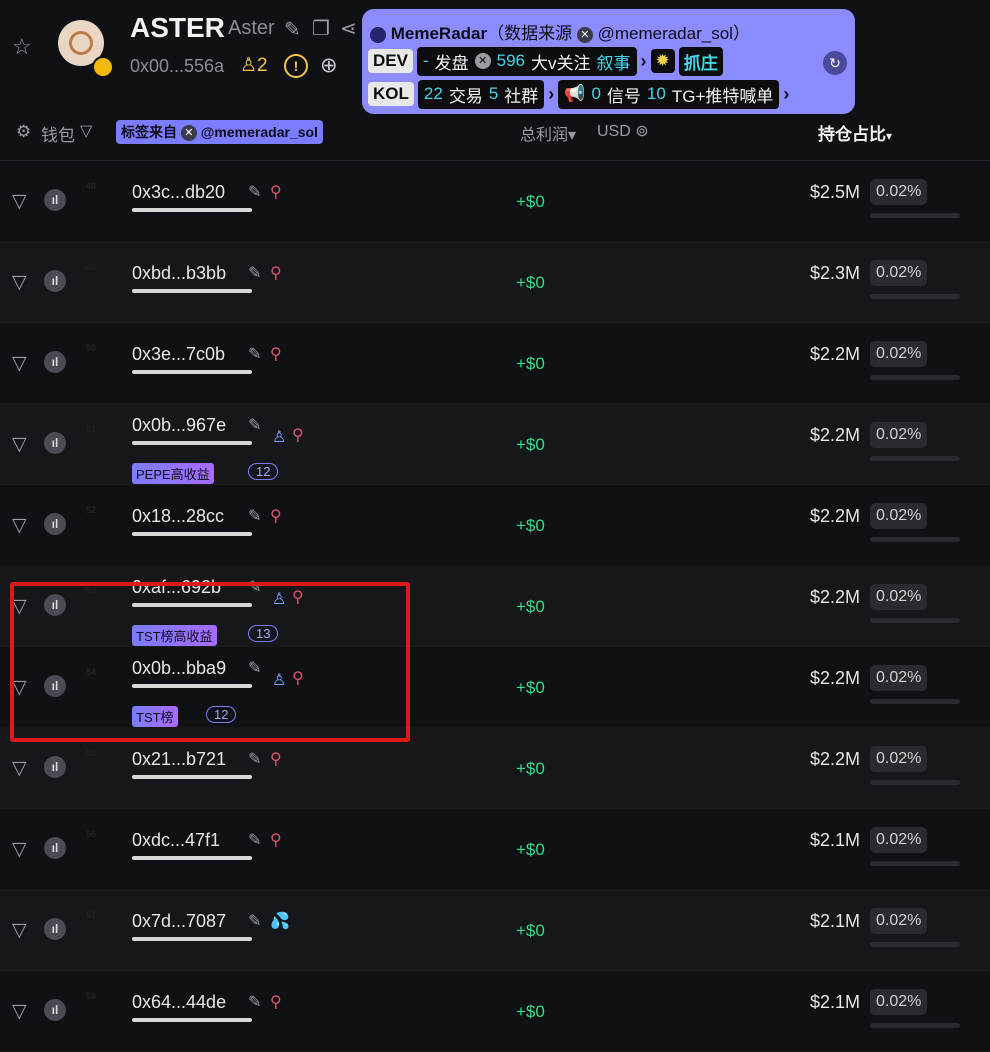 This screenshot has width=990, height=1052. I want to click on catch-dealer-button: 抓庄, so click(700, 61).